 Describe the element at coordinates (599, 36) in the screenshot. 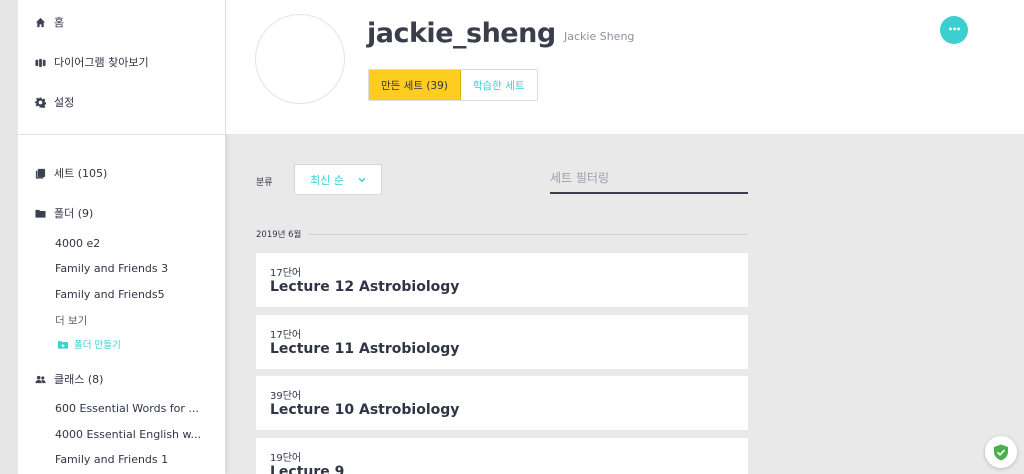

I see `full-name: Jackie Sheng` at that location.